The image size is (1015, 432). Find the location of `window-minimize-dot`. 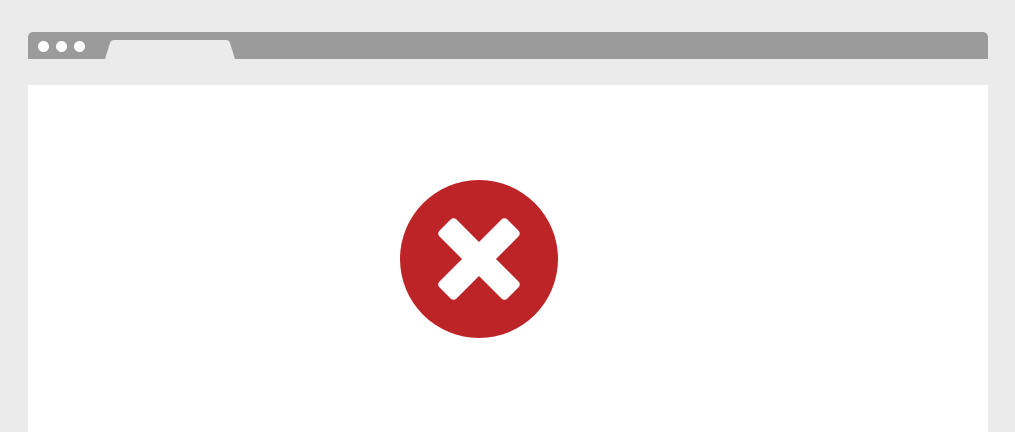

window-minimize-dot is located at coordinates (61, 46).